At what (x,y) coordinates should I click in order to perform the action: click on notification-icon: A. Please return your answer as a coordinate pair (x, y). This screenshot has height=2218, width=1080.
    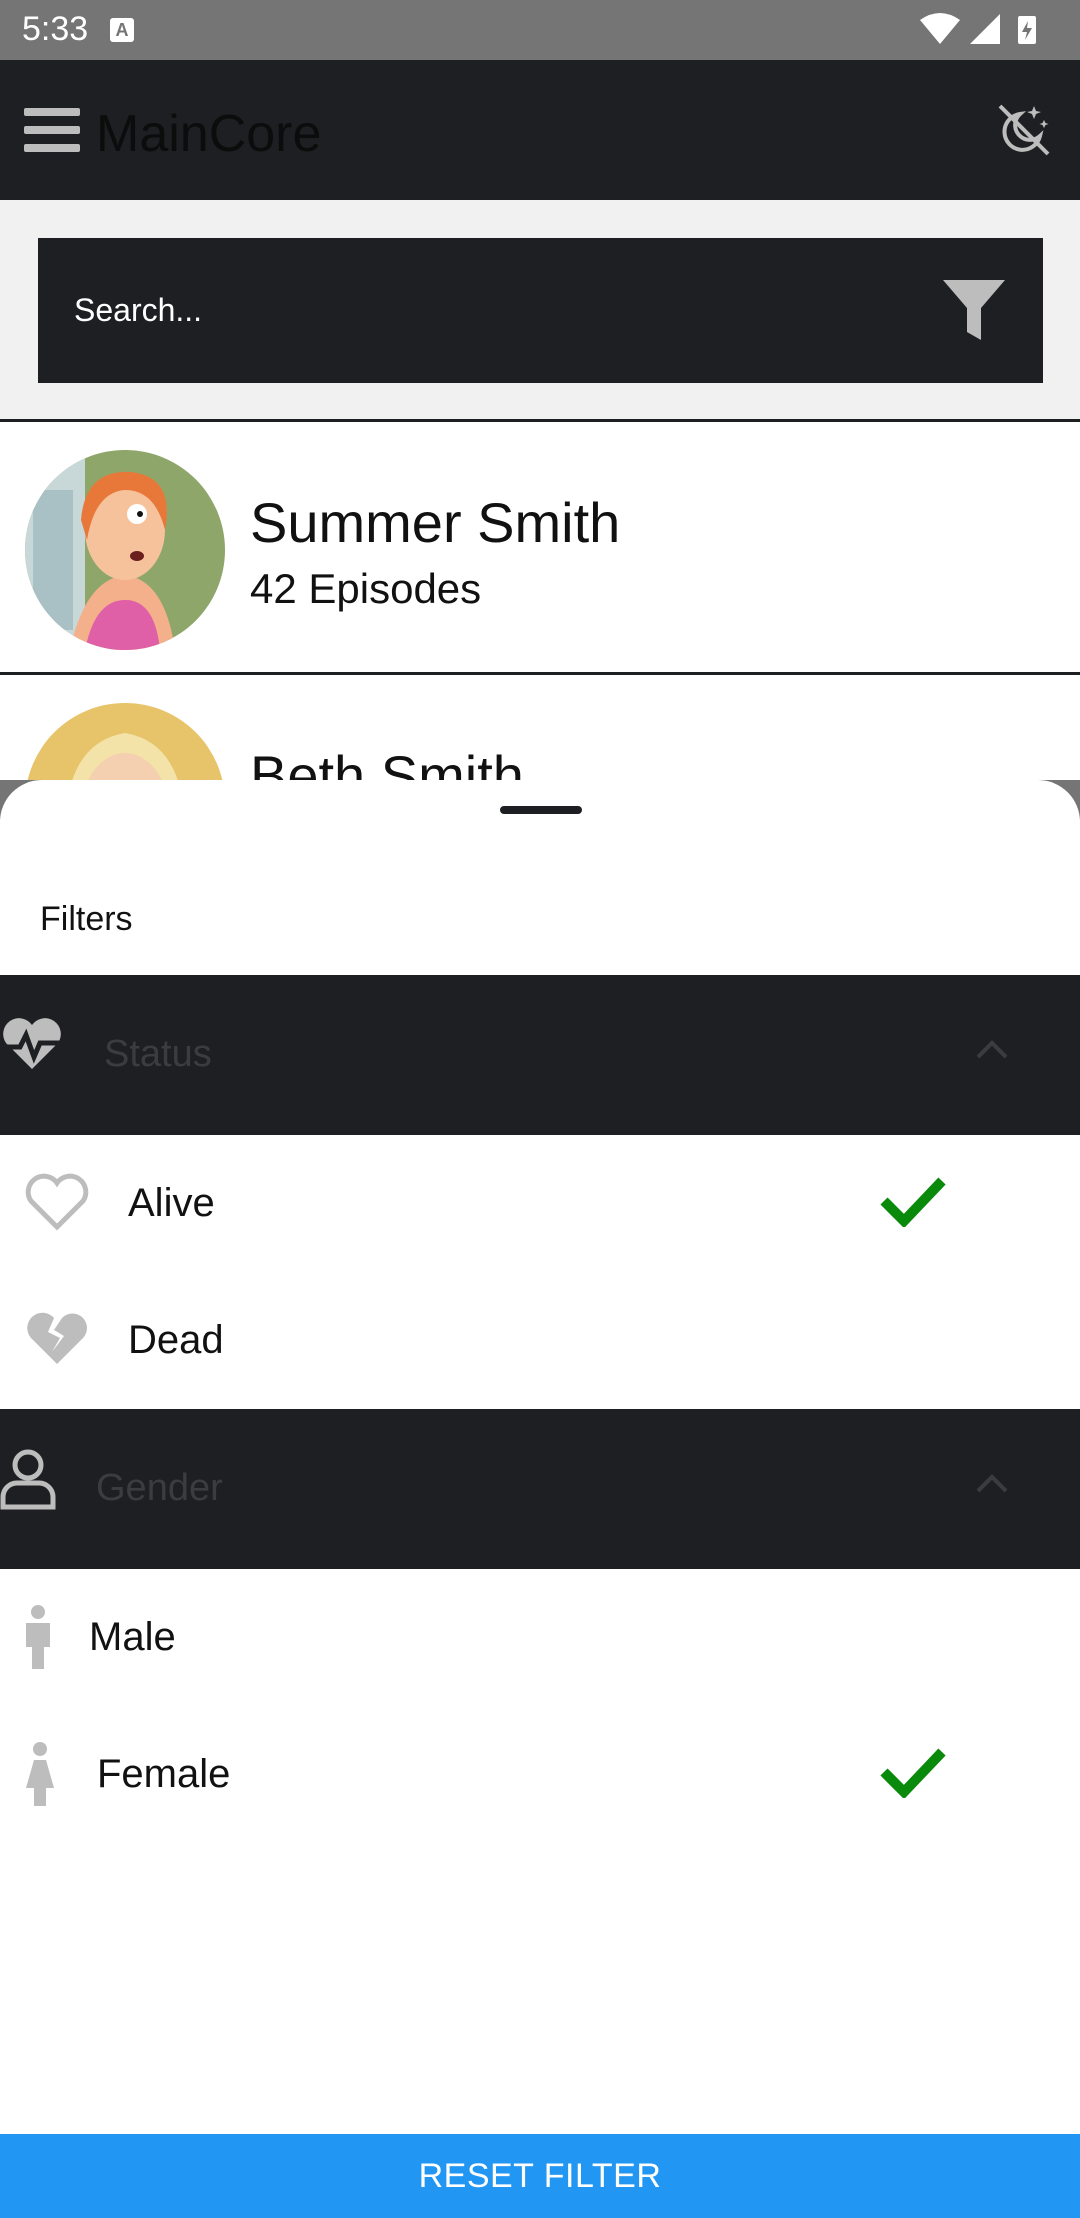
    Looking at the image, I should click on (122, 30).